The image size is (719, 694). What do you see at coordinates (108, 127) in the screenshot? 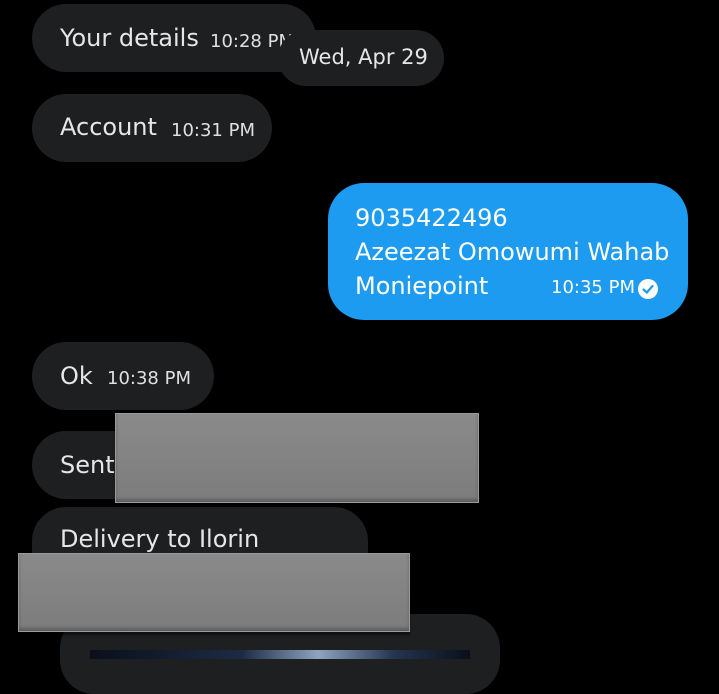
I see `message-text: Account` at bounding box center [108, 127].